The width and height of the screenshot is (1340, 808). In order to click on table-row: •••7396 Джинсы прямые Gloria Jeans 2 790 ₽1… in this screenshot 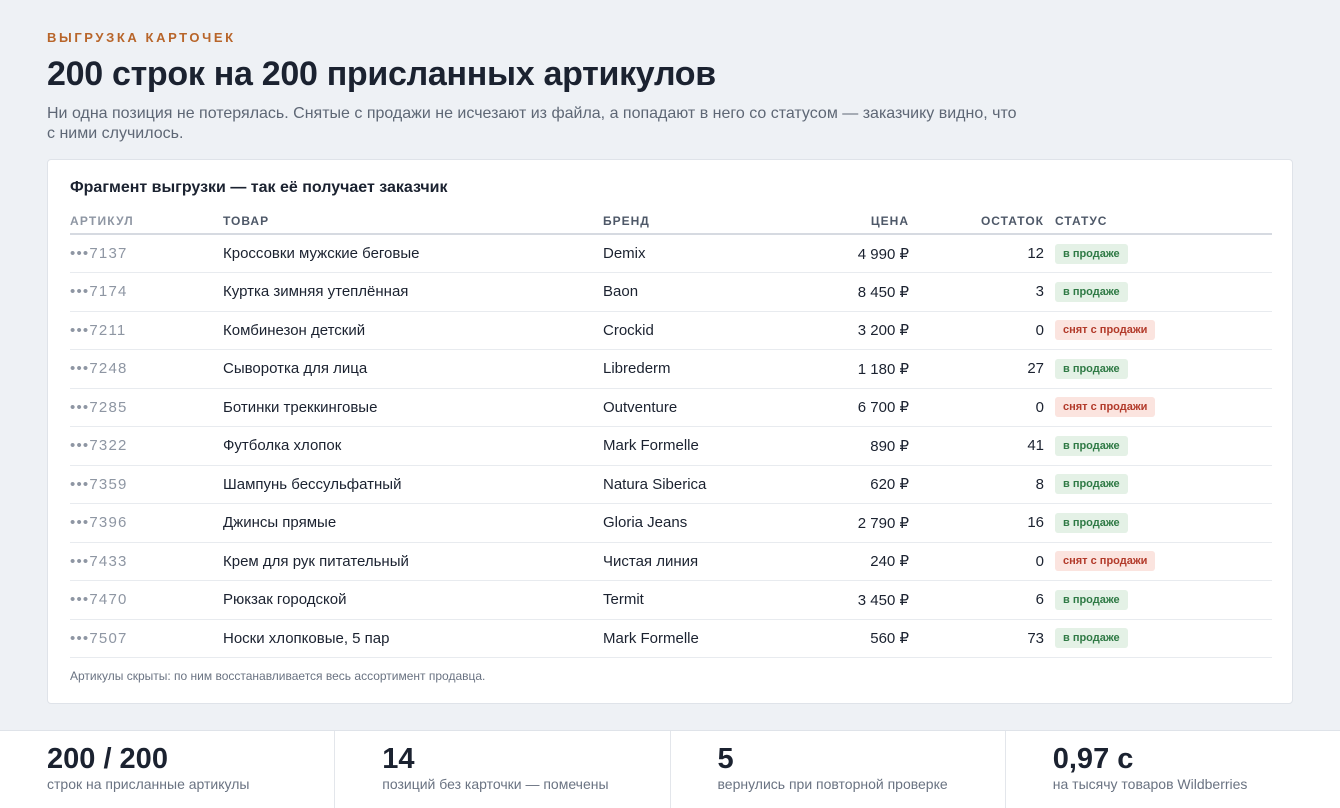, I will do `click(671, 523)`.